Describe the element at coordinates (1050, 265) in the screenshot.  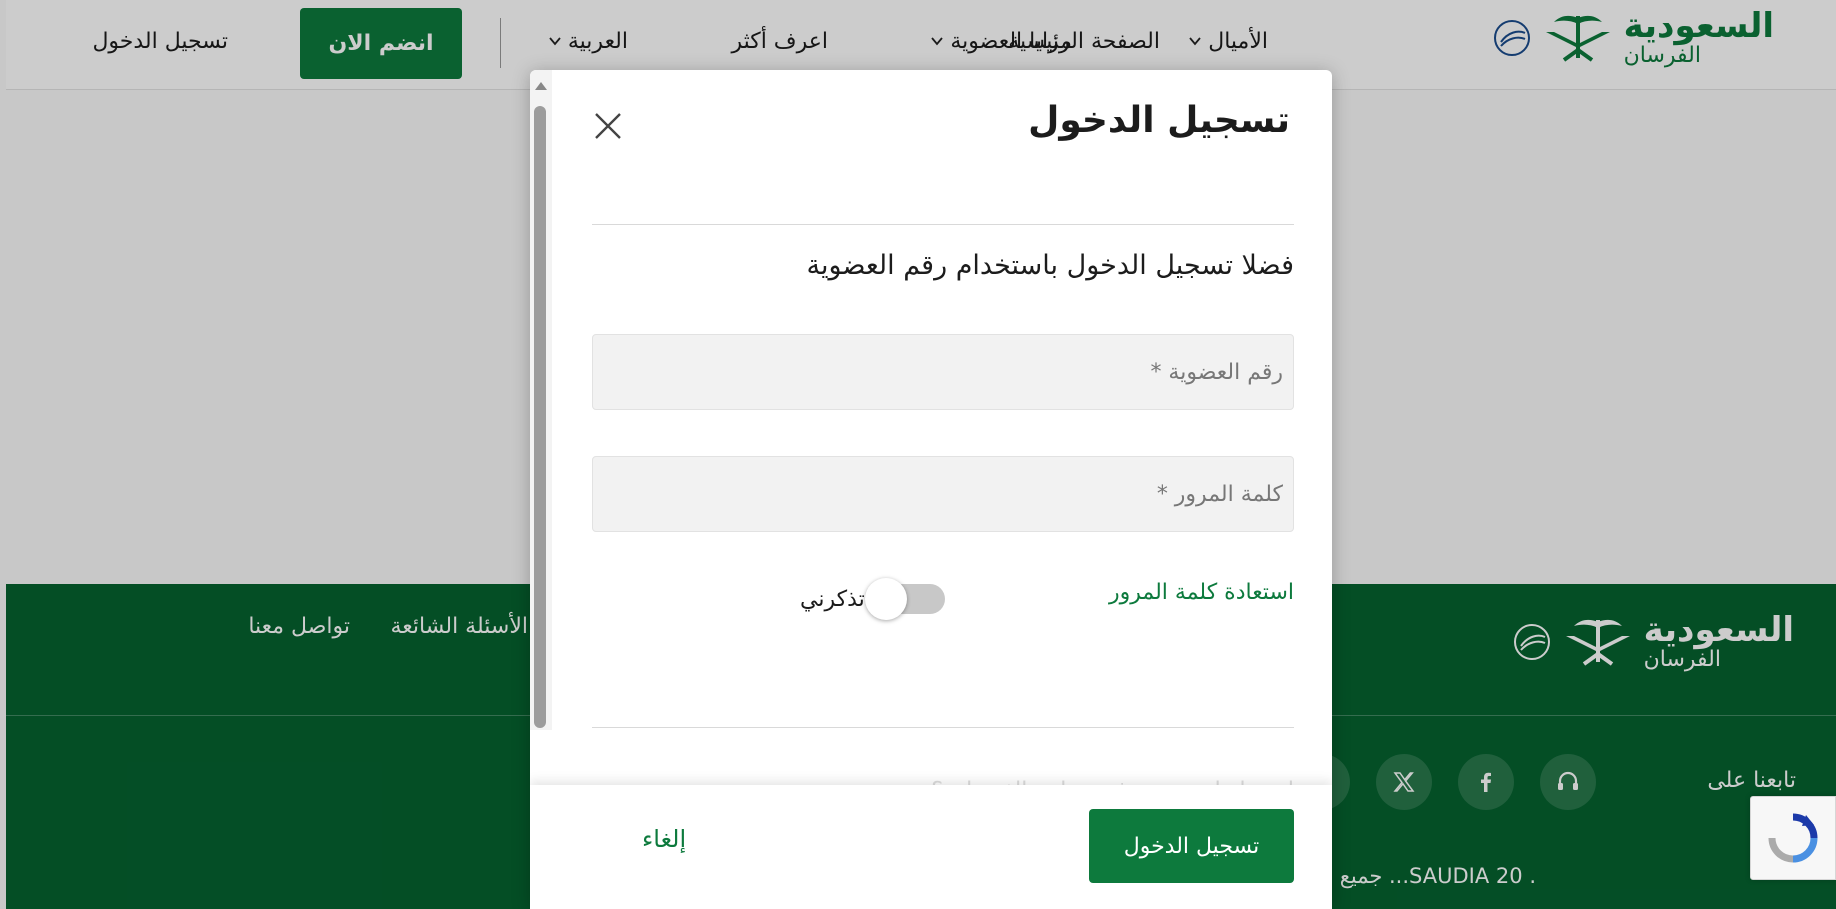
I see `modal-subtitle: فضلا تسجيل الدخول باستخدام رقم العضوية` at that location.